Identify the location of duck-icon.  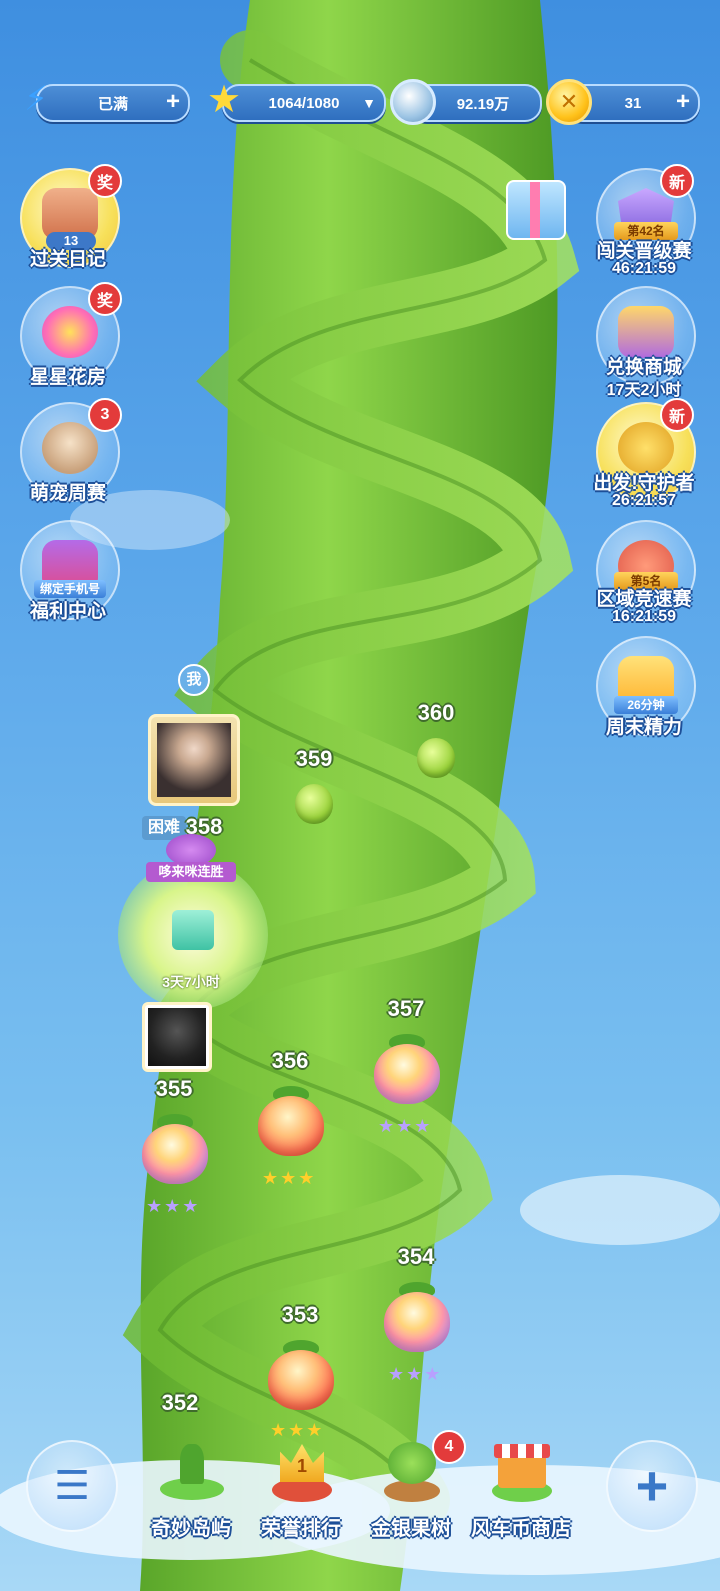
(646, 448).